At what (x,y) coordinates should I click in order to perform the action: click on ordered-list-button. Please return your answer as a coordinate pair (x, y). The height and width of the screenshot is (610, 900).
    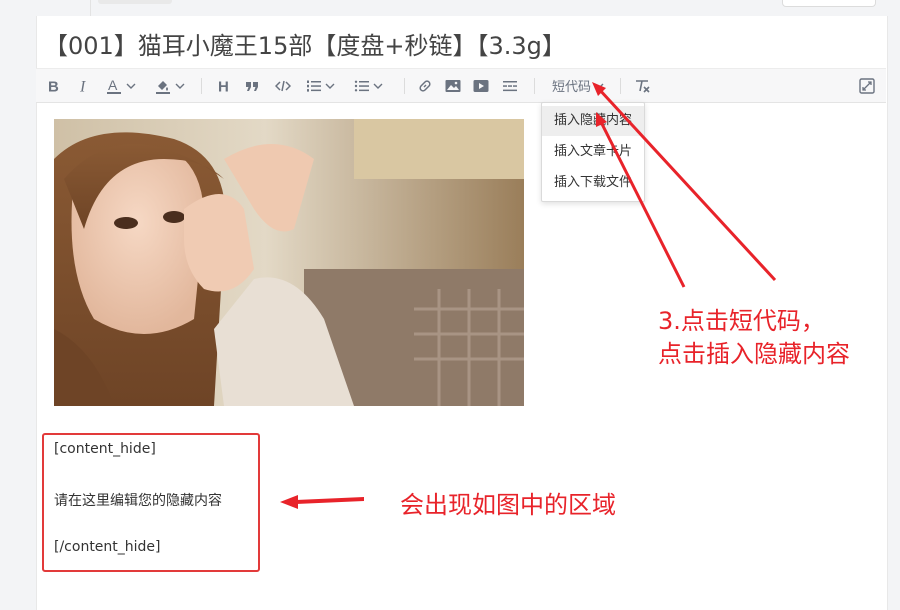
    Looking at the image, I should click on (320, 85).